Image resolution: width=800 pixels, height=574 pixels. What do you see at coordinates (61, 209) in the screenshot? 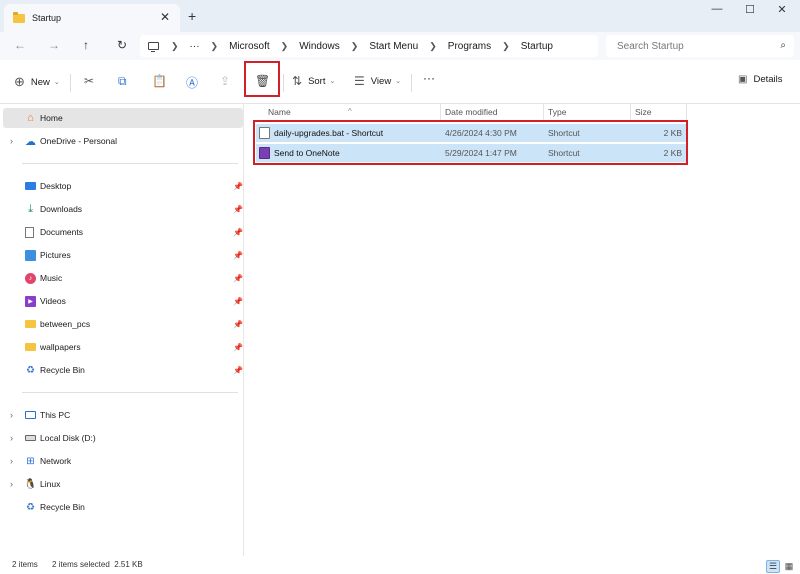
I see `sidebar-item-label: Downloads` at bounding box center [61, 209].